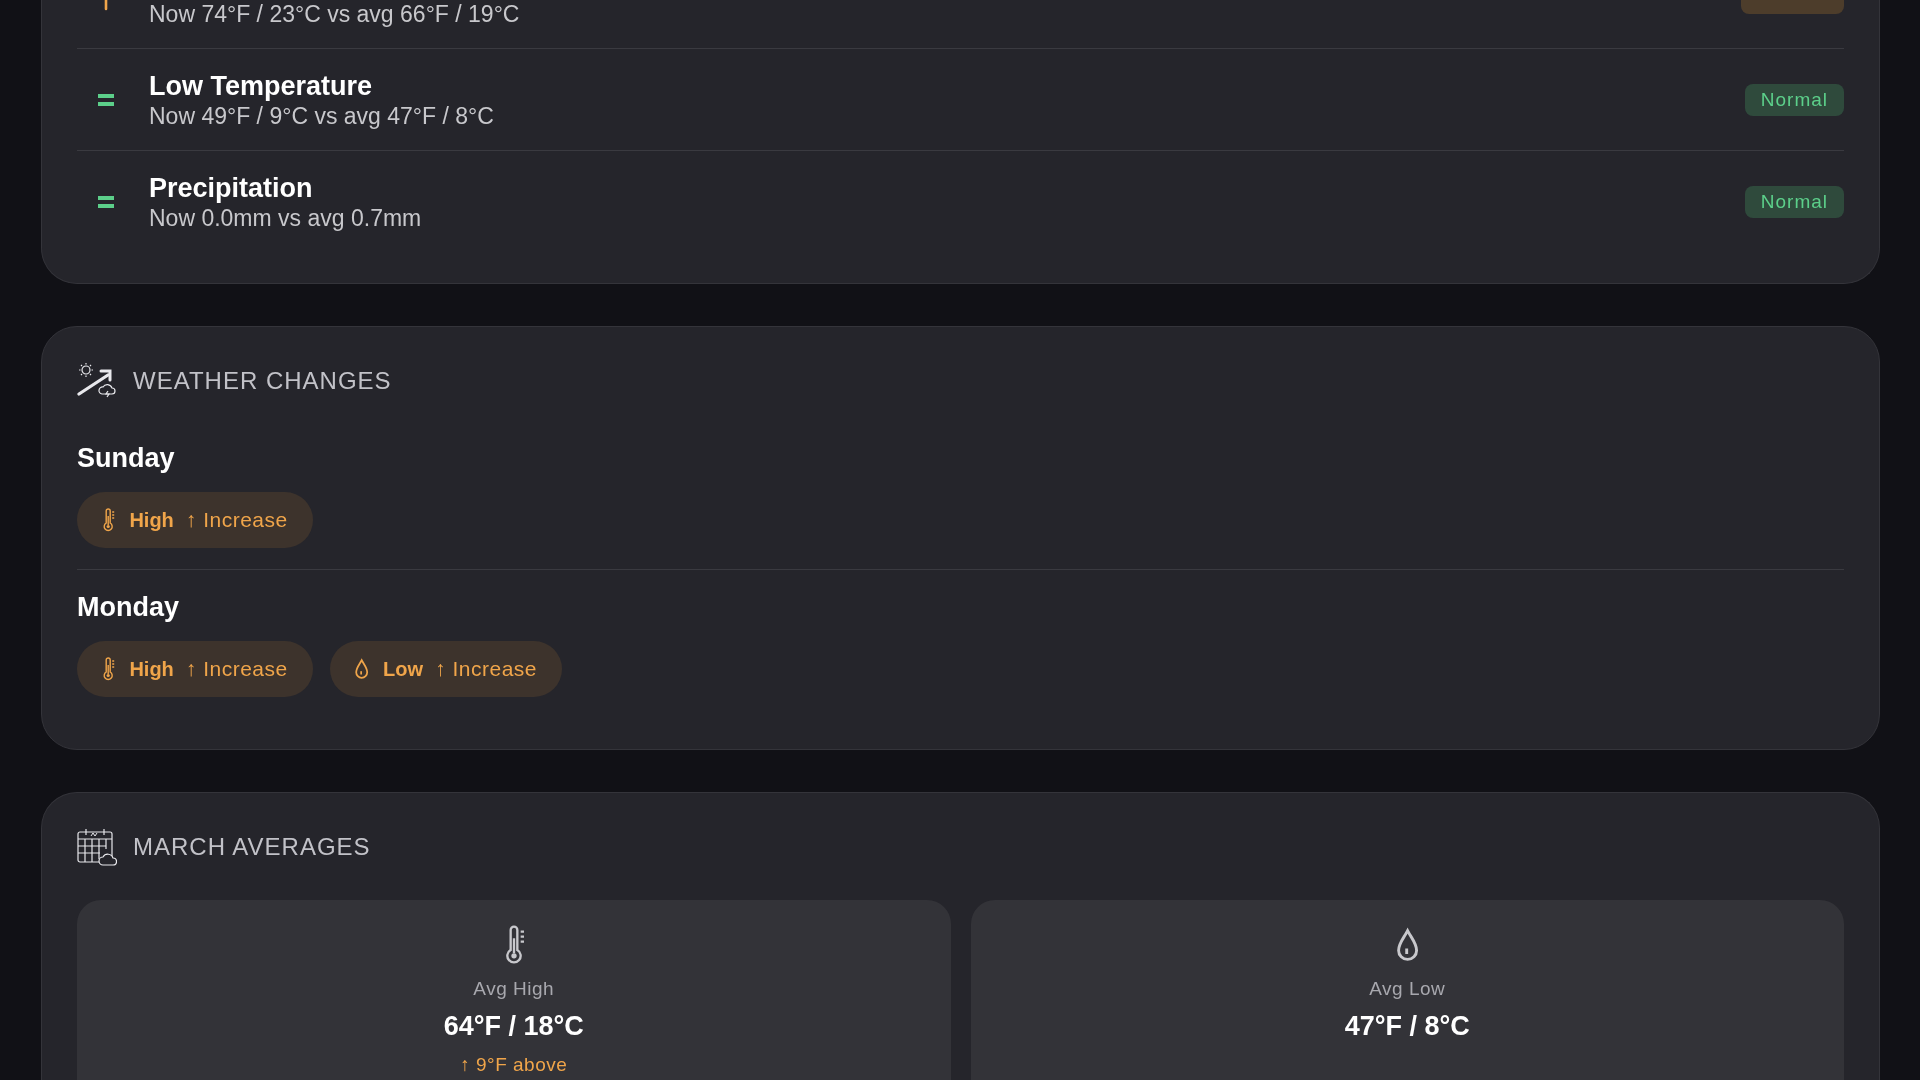  Describe the element at coordinates (231, 187) in the screenshot. I see `metric-title: Precipitation` at that location.